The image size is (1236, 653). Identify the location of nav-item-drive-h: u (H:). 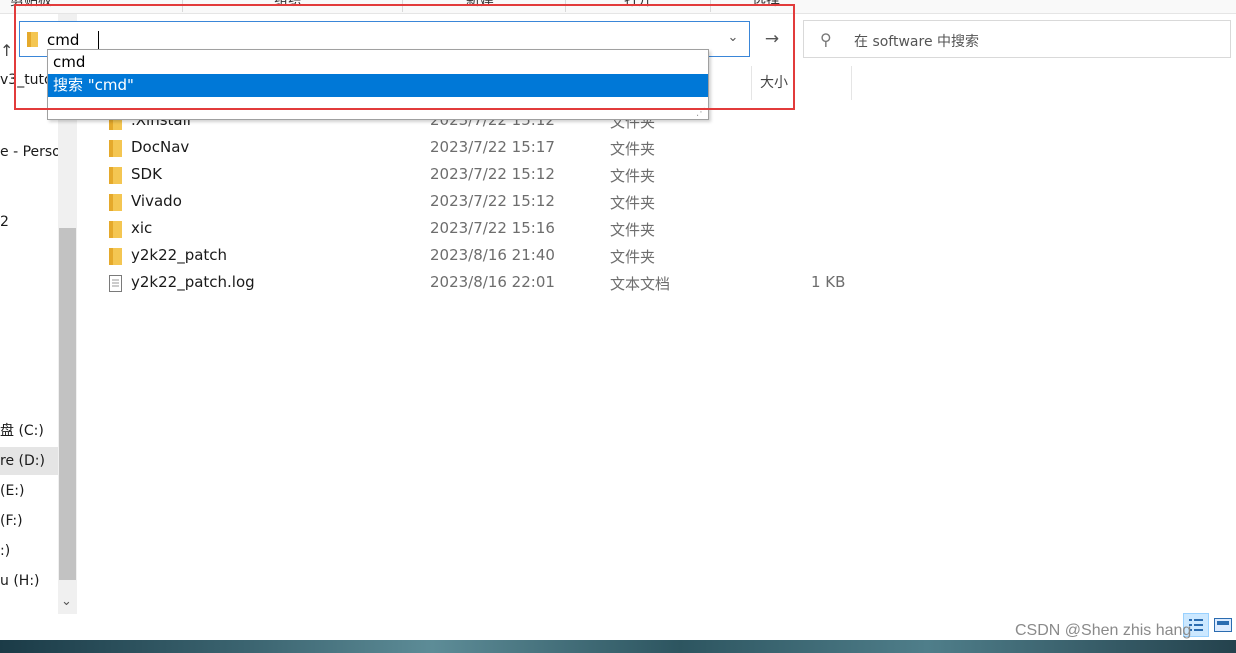
(29, 581).